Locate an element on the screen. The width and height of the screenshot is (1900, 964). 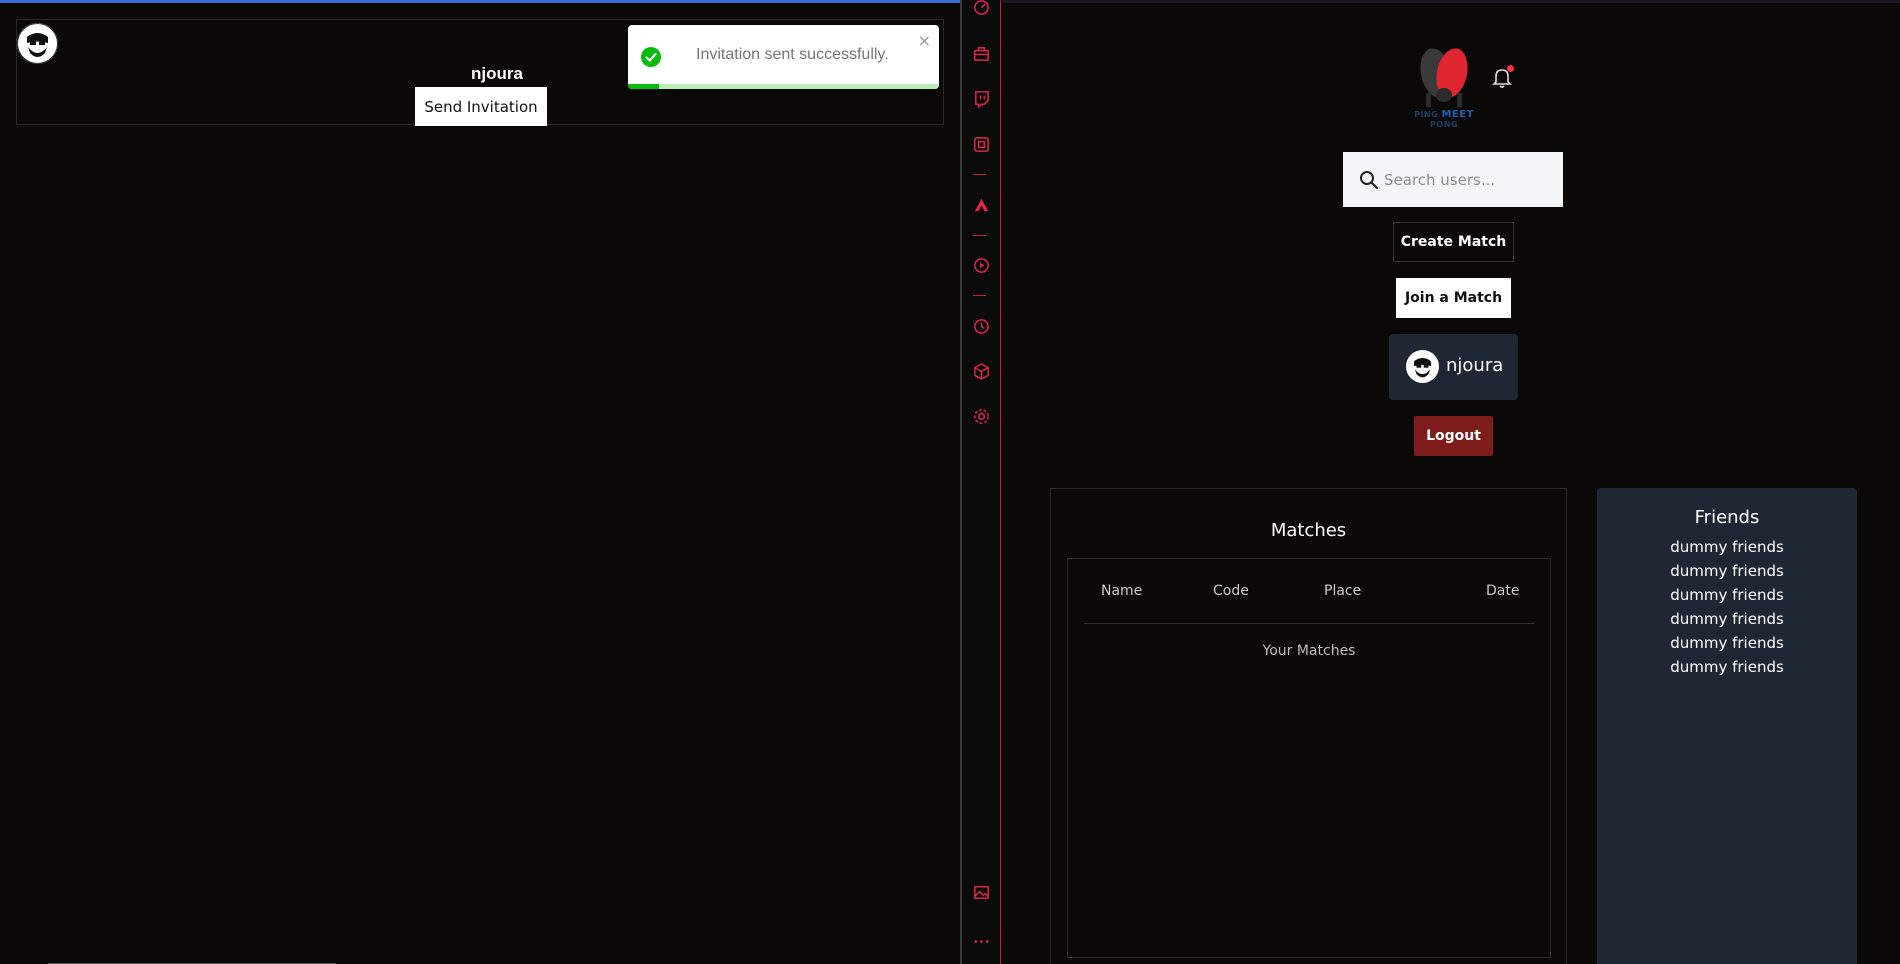
success-toast: Invitation sent successfully. × is located at coordinates (783, 57).